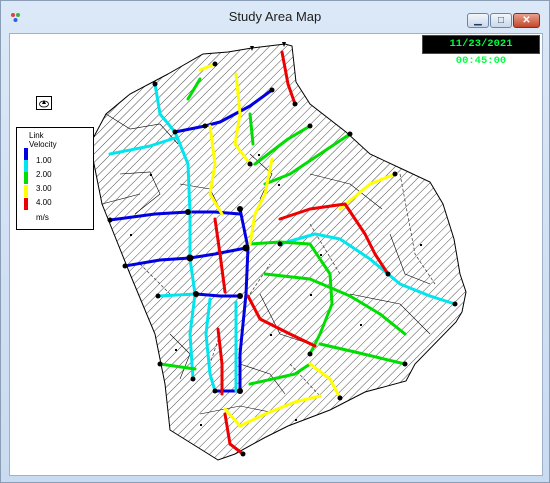  Describe the element at coordinates (44, 202) in the screenshot. I see `legend-label: 4.00` at that location.